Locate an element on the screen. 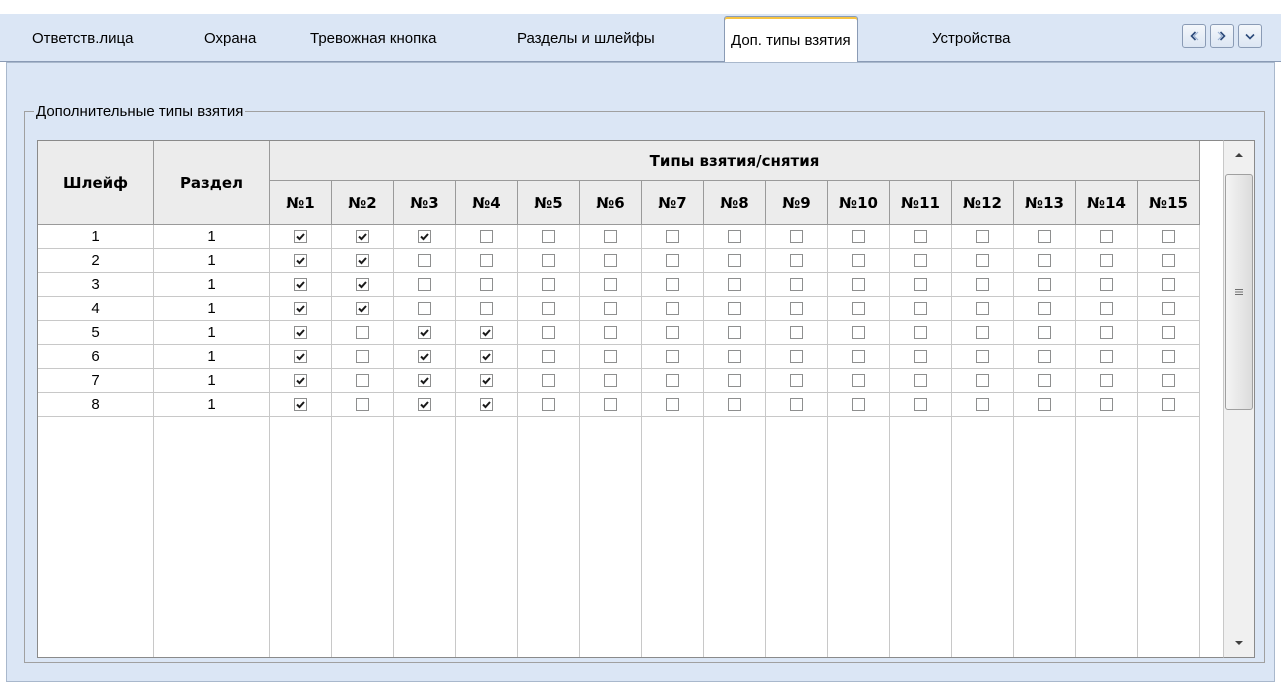 The image size is (1281, 688). column-header-type: №9 is located at coordinates (797, 203).